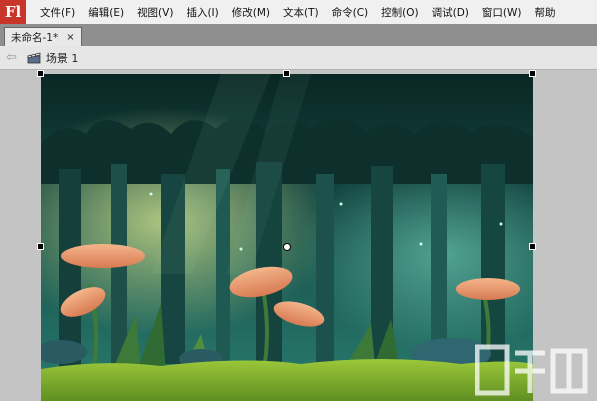 The image size is (597, 401). I want to click on menu-window: 窗口(W), so click(502, 12).